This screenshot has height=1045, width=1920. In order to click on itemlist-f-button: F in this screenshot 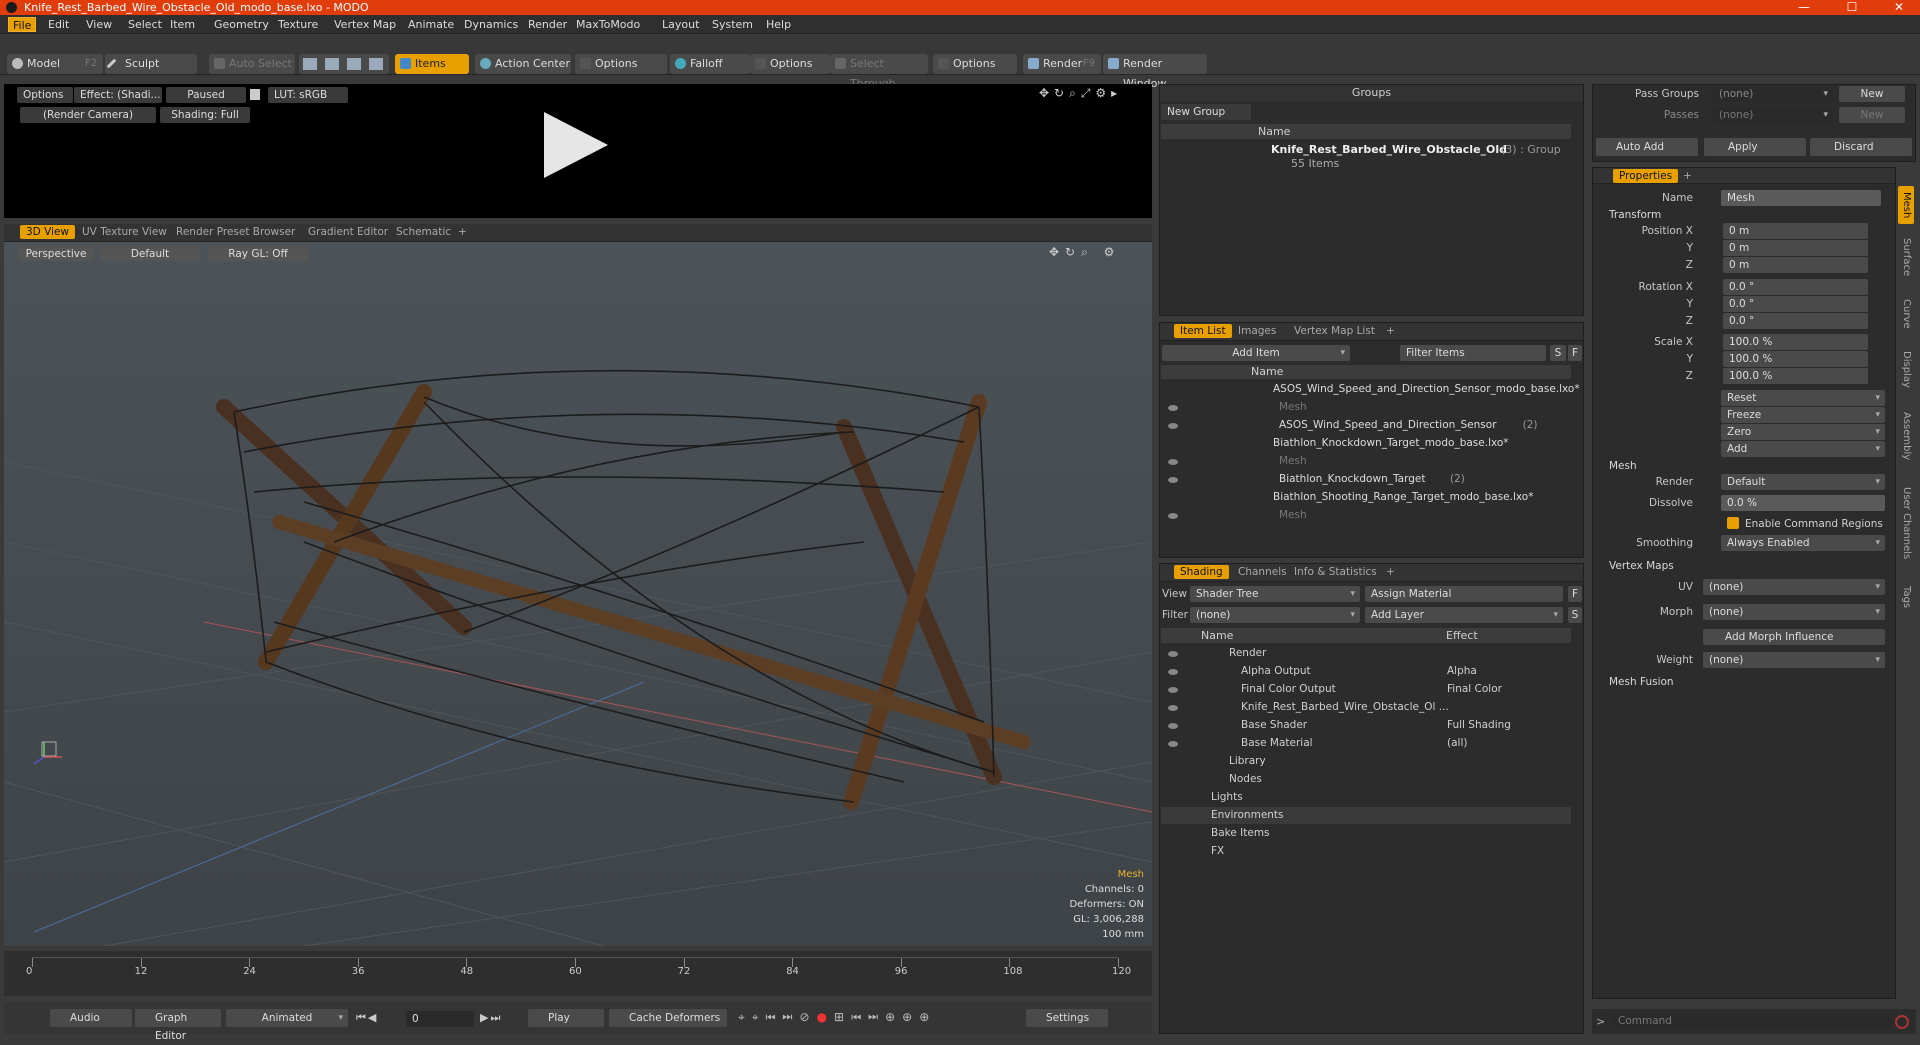, I will do `click(1575, 353)`.